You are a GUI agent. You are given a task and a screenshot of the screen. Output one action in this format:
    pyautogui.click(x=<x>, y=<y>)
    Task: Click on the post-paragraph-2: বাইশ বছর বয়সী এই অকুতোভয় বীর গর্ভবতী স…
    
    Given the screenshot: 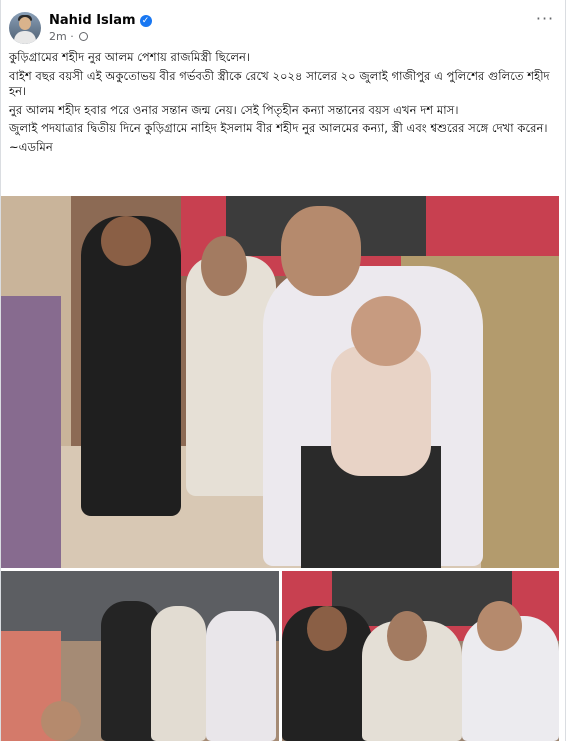 What is the action you would take?
    pyautogui.click(x=279, y=83)
    